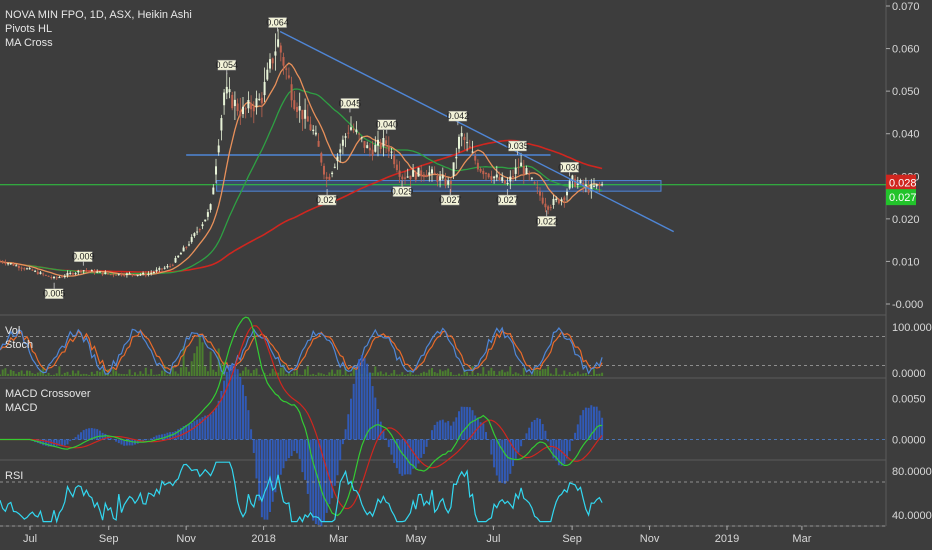 The height and width of the screenshot is (550, 932). Describe the element at coordinates (507, 200) in the screenshot. I see `pivot-label-text: 0.027` at that location.